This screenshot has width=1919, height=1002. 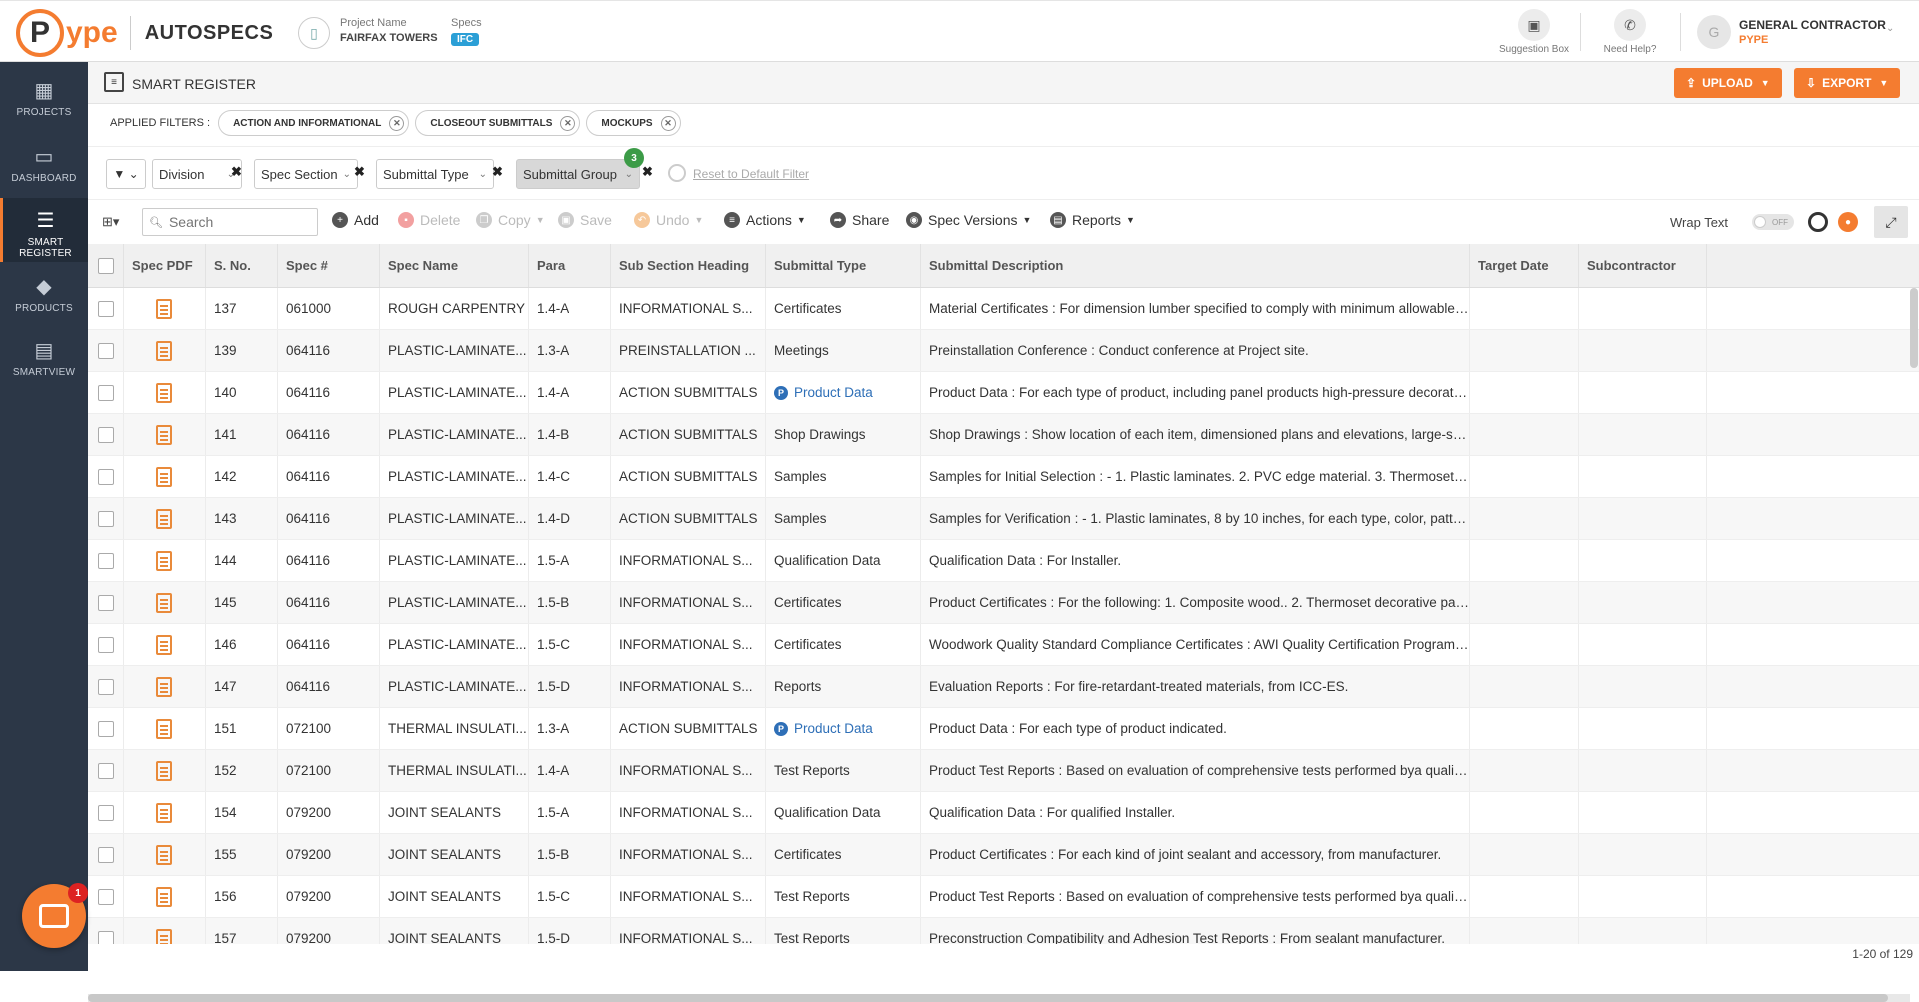 What do you see at coordinates (230, 222) in the screenshot?
I see `search-box: 🔍︎` at bounding box center [230, 222].